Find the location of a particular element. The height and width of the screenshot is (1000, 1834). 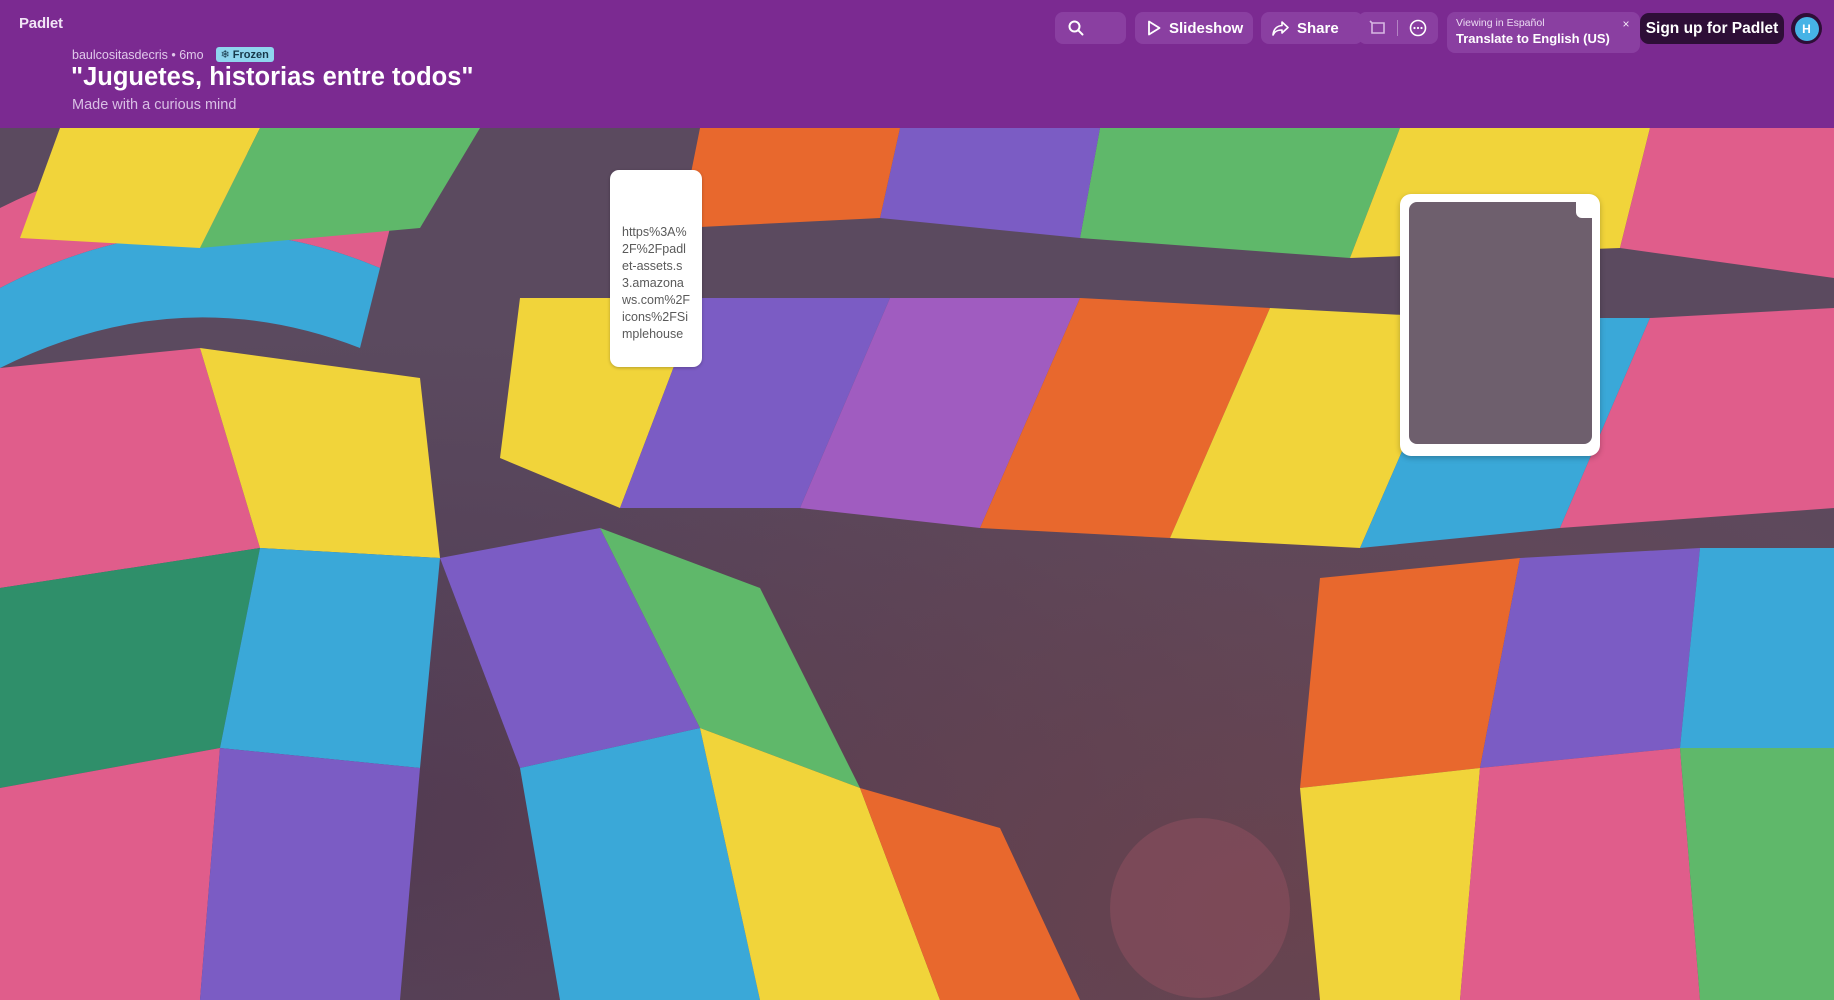

board-tools is located at coordinates (1398, 28).